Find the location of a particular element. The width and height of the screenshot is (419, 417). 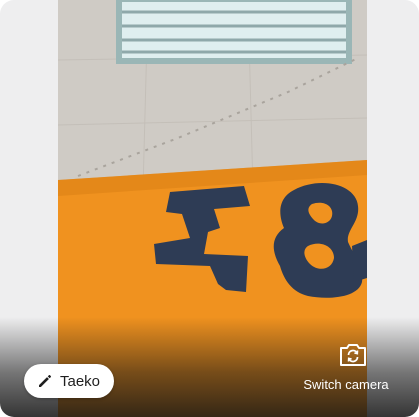

participant-name-button: Taeko is located at coordinates (69, 381).